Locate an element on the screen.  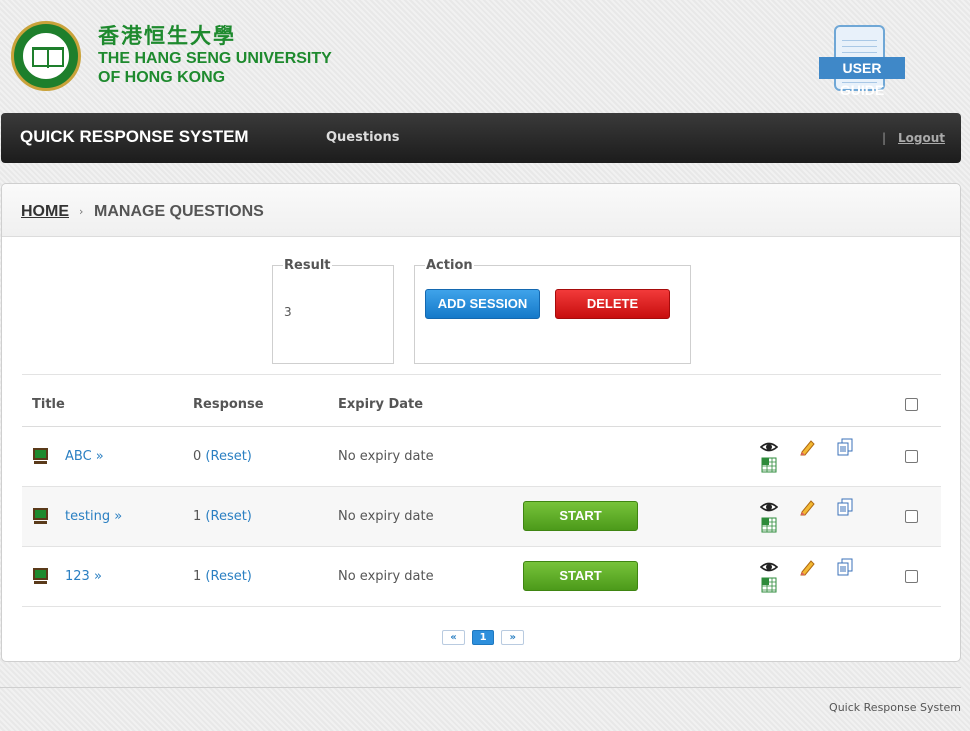
question-title-link: 123 » is located at coordinates (83, 576).